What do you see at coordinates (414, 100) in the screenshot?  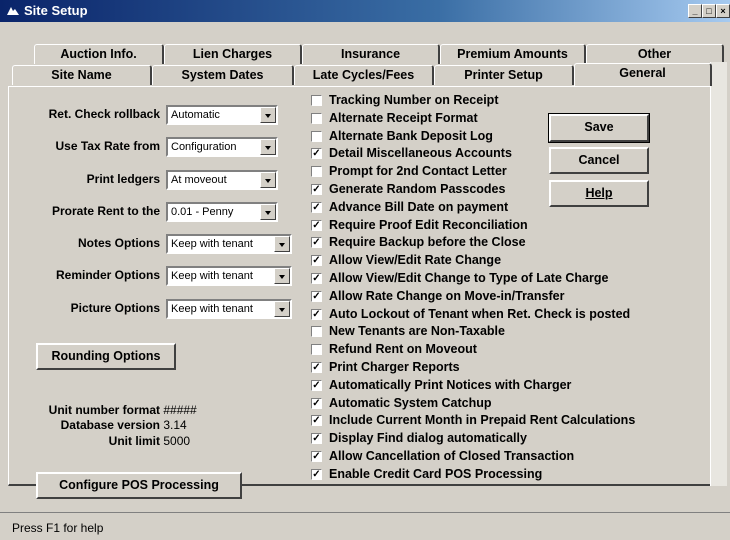 I see `option-label: Tracking Number on Receipt` at bounding box center [414, 100].